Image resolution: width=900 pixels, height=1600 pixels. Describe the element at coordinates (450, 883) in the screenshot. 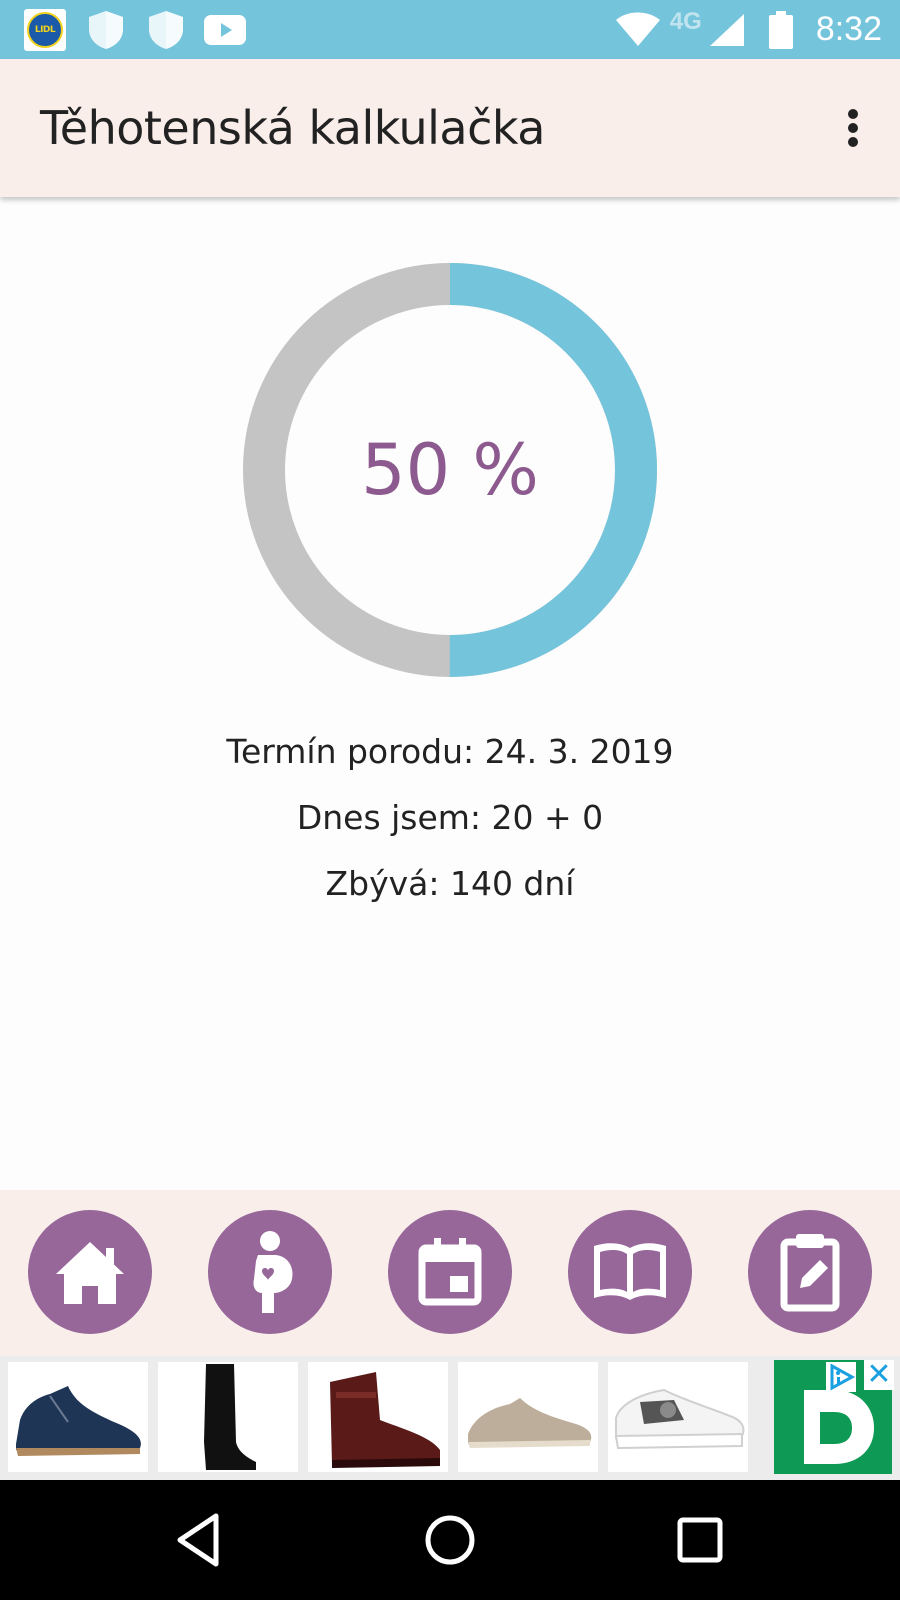

I see `remaining-days-text: Zbývá: 140 dní` at that location.